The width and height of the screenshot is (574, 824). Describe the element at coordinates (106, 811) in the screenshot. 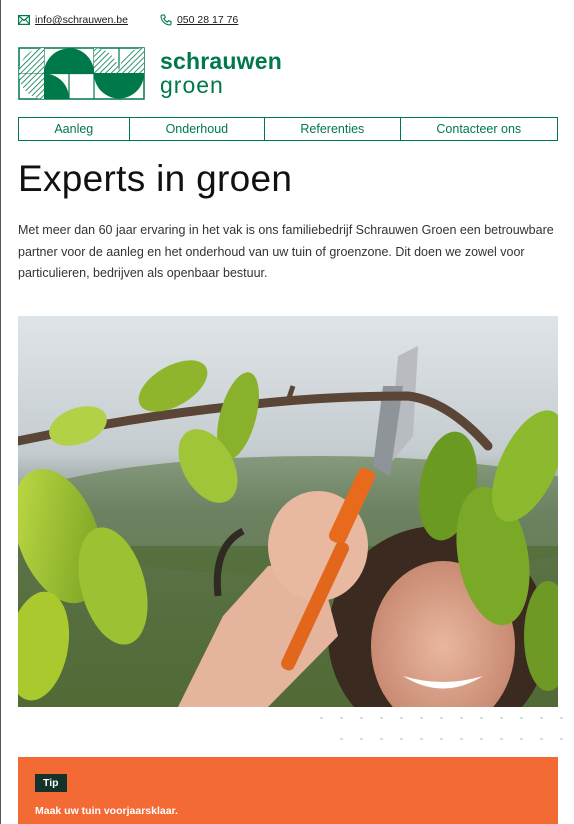

I see `tip-text: Maak uw tuin voorjaarsklaar.` at that location.